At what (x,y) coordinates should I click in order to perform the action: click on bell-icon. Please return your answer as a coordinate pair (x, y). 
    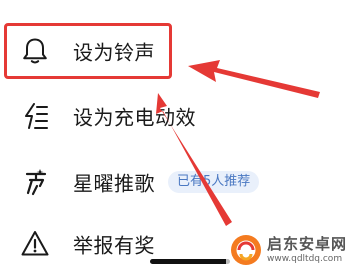
    Looking at the image, I should click on (35, 51).